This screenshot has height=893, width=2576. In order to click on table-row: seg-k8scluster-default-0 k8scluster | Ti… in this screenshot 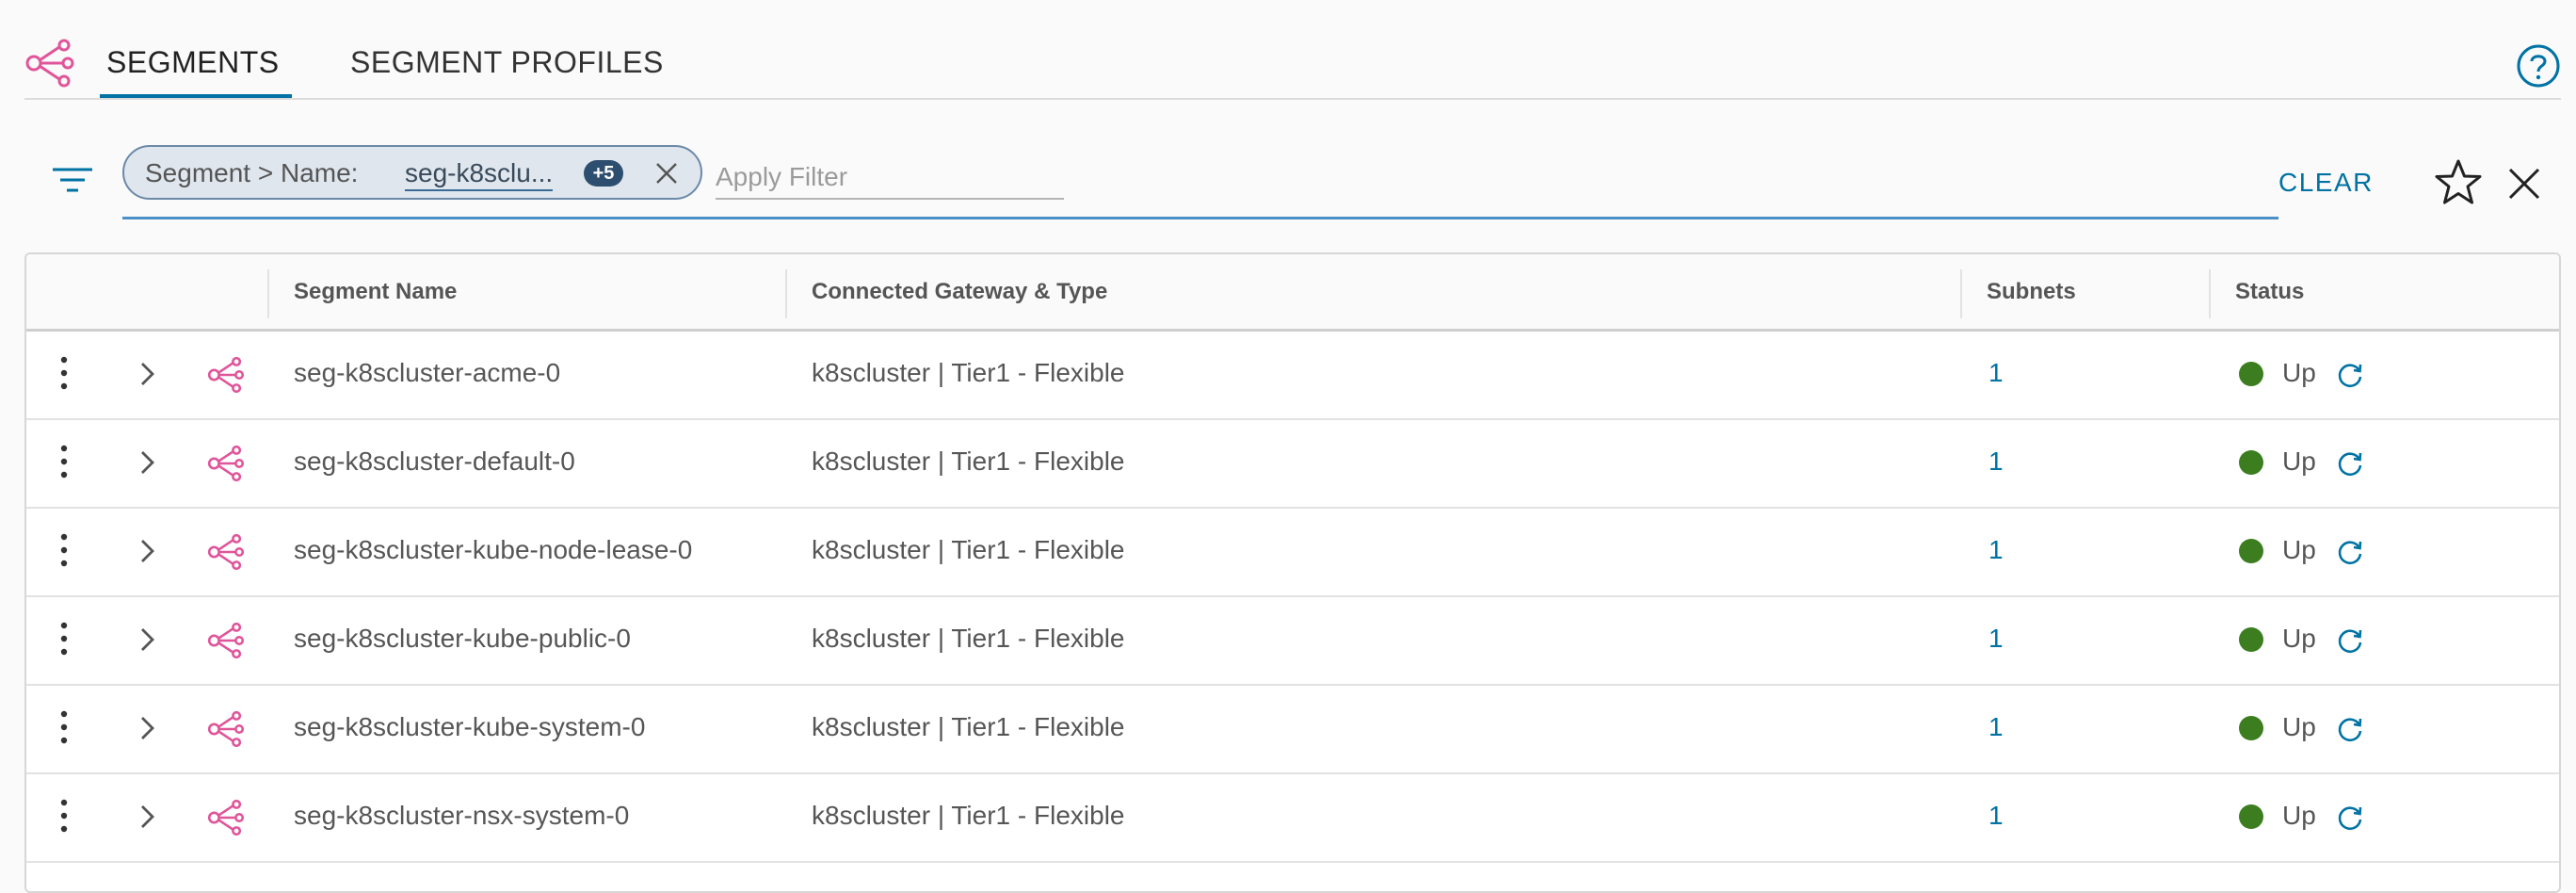, I will do `click(1292, 465)`.